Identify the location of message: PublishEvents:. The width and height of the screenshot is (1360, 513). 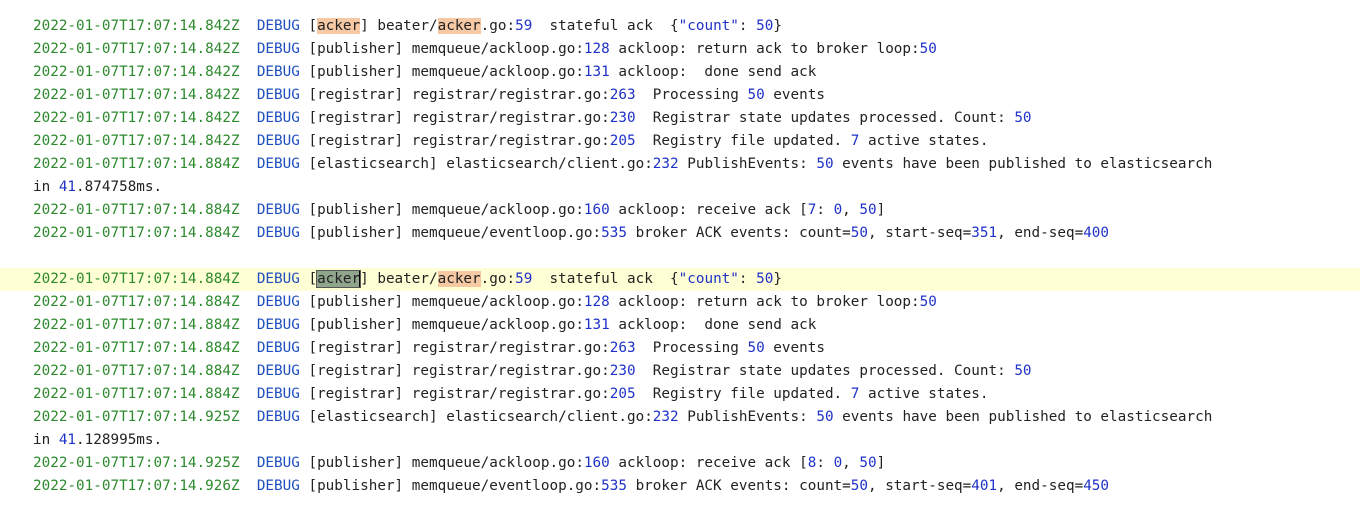
(747, 164).